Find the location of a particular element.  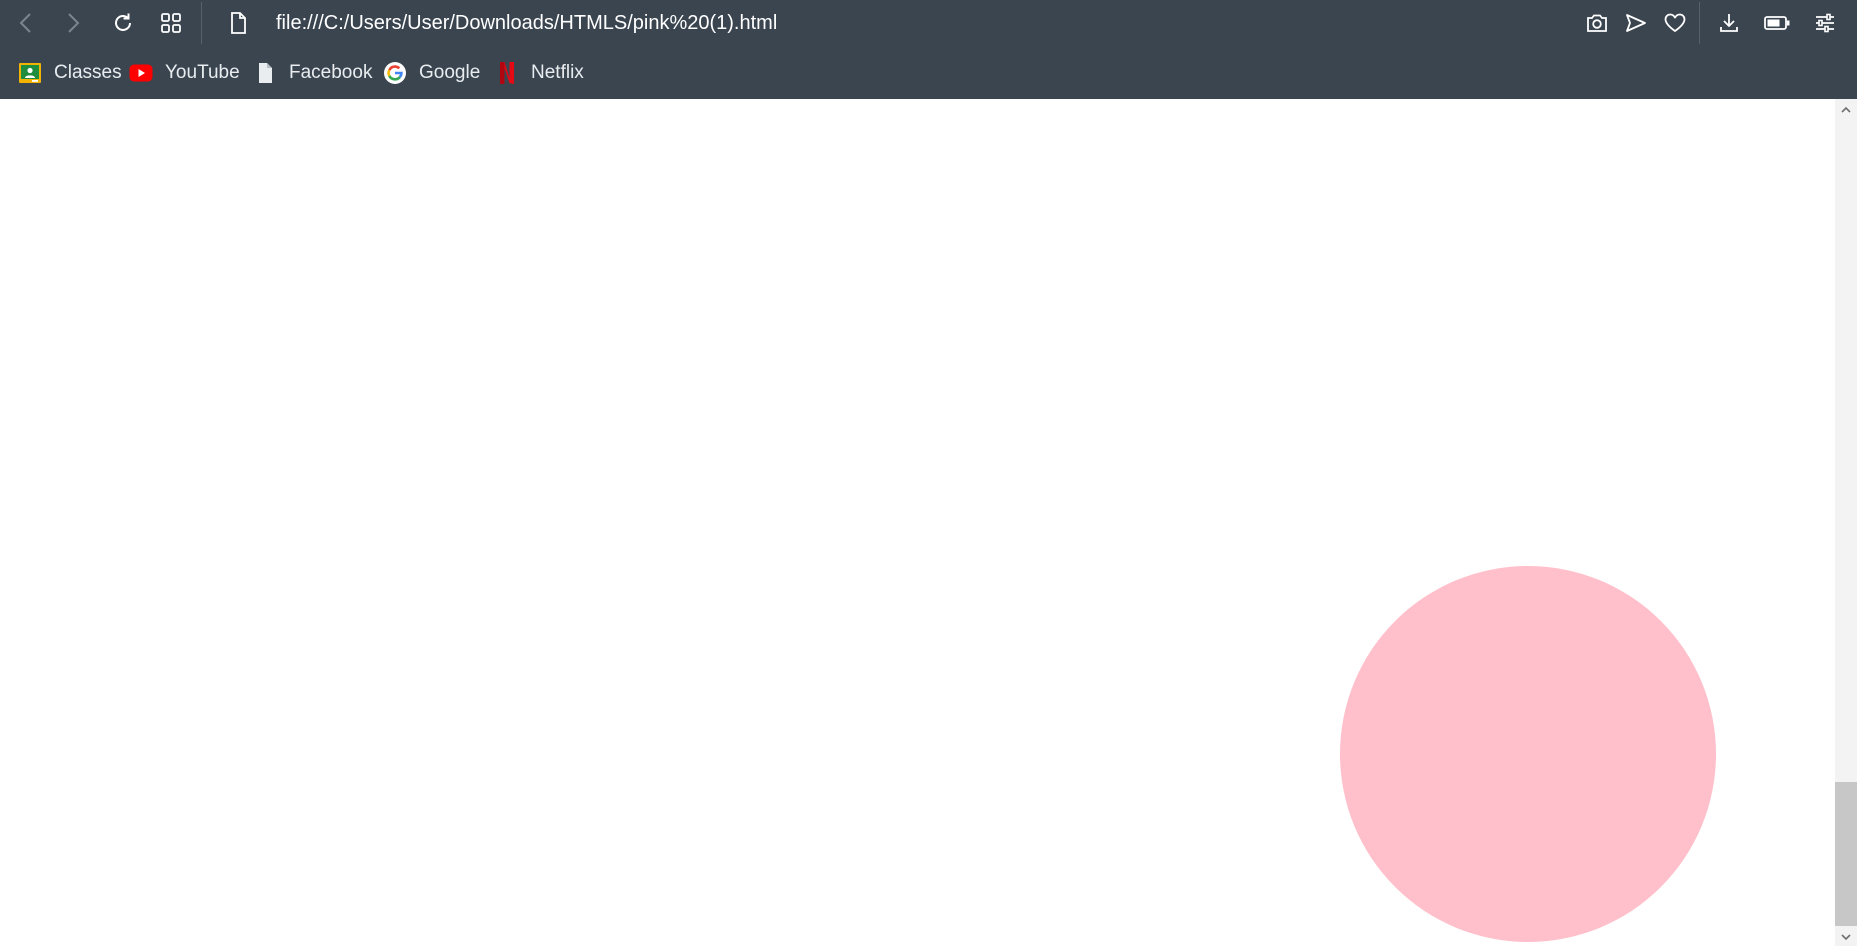

reload-button is located at coordinates (123, 23).